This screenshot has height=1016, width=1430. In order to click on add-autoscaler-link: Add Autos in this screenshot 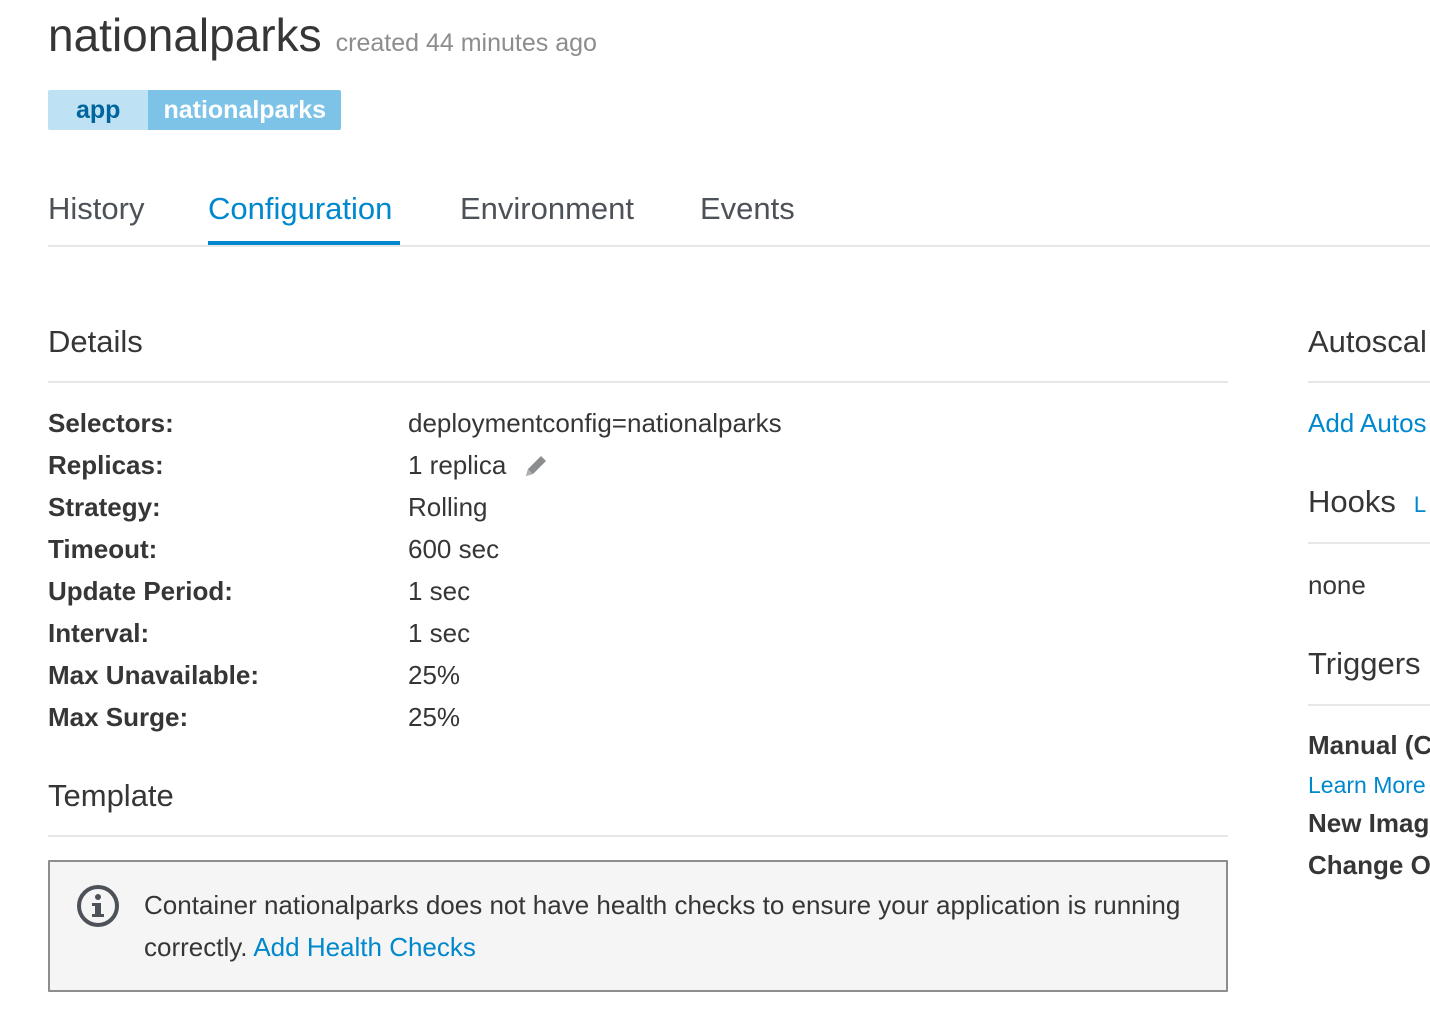, I will do `click(1367, 423)`.